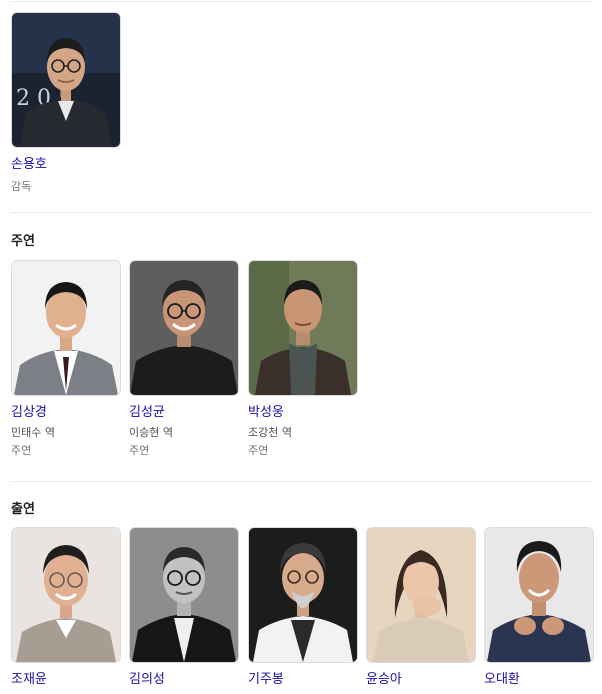  I want to click on cast-name: 기주봉, so click(303, 680).